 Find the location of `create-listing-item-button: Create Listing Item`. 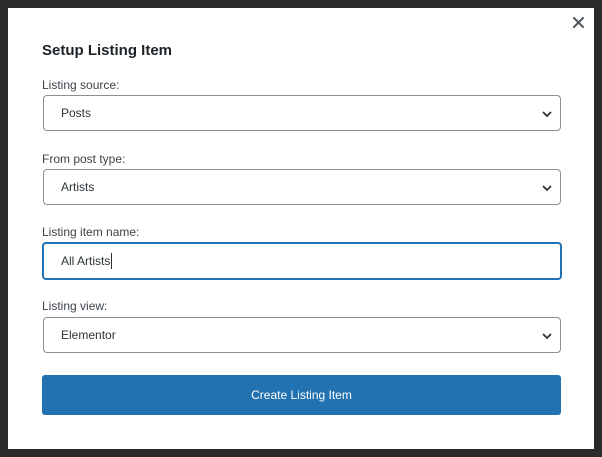

create-listing-item-button: Create Listing Item is located at coordinates (301, 395).